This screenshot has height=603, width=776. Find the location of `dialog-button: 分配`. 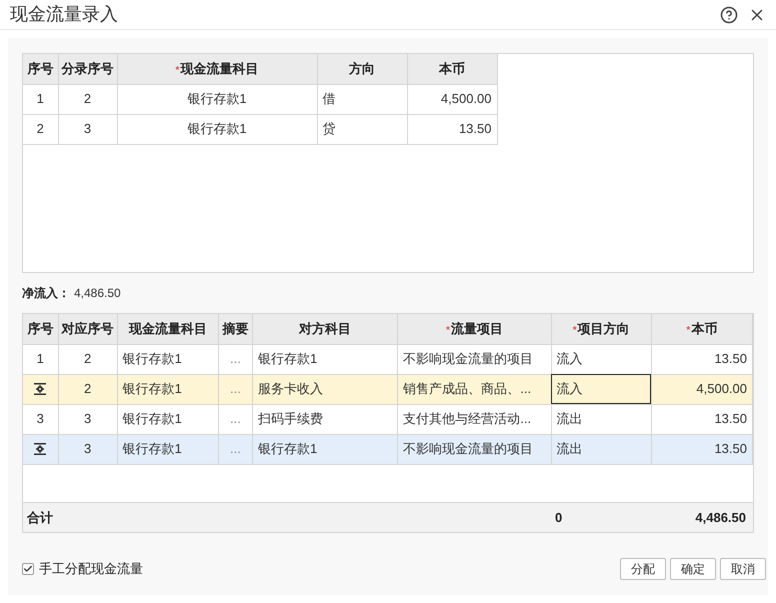

dialog-button: 分配 is located at coordinates (643, 569).